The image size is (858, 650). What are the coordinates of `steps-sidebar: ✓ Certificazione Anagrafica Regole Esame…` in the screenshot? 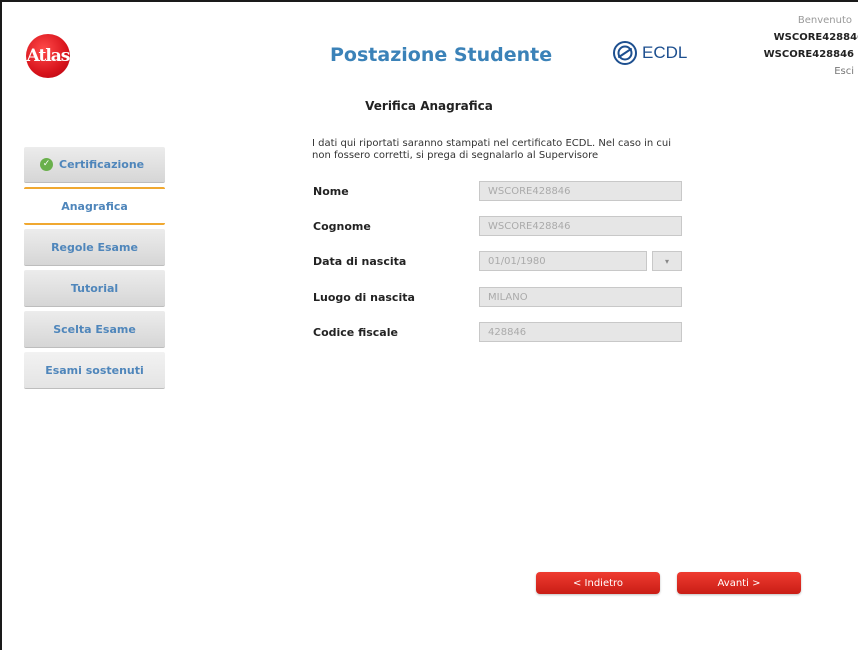 It's located at (94, 270).